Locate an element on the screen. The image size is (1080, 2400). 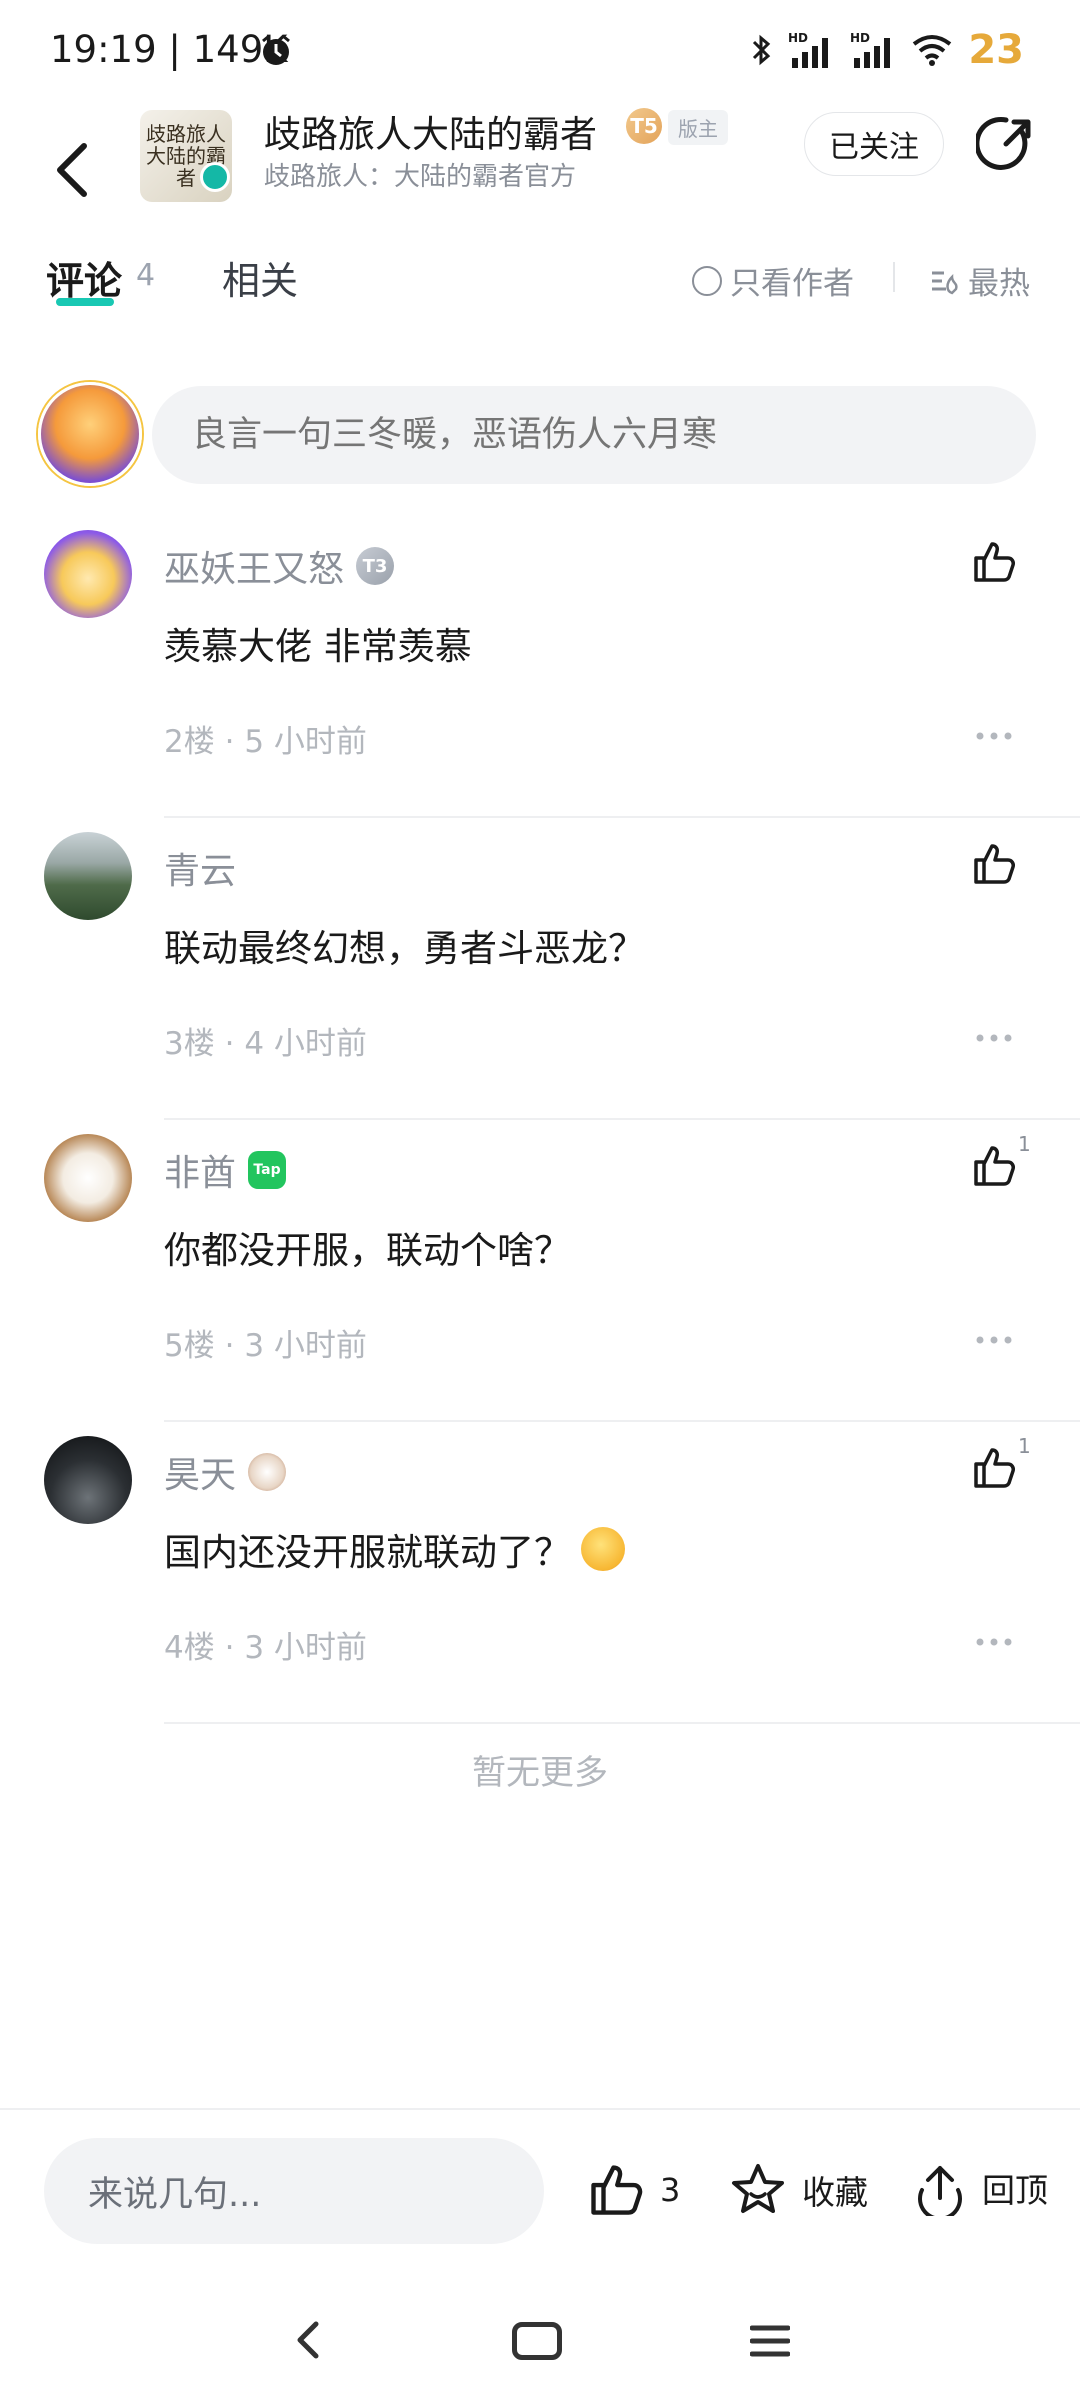
thumbs-up-icon is located at coordinates (617, 2190).